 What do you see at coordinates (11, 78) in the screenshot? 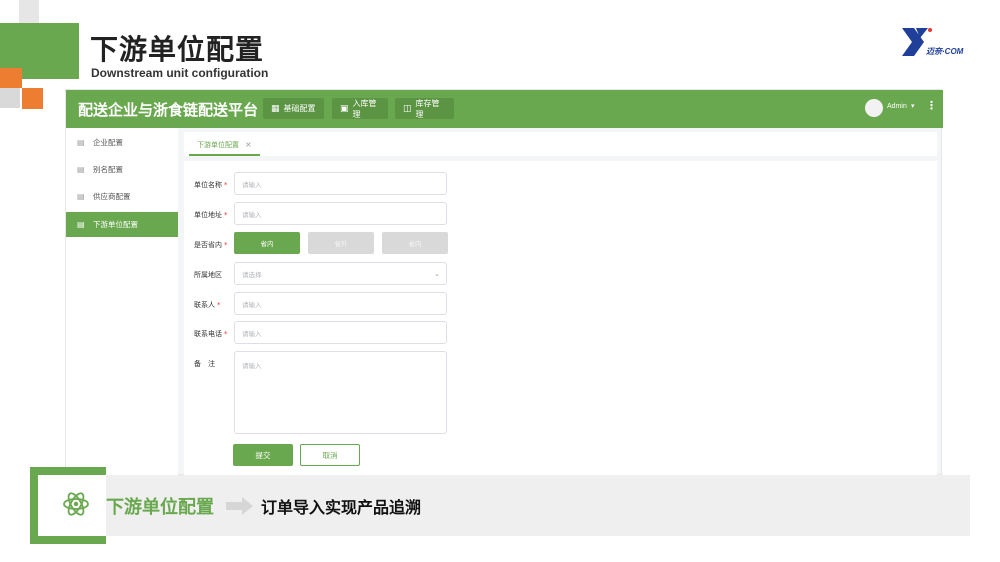
I see `decor-orange-square` at bounding box center [11, 78].